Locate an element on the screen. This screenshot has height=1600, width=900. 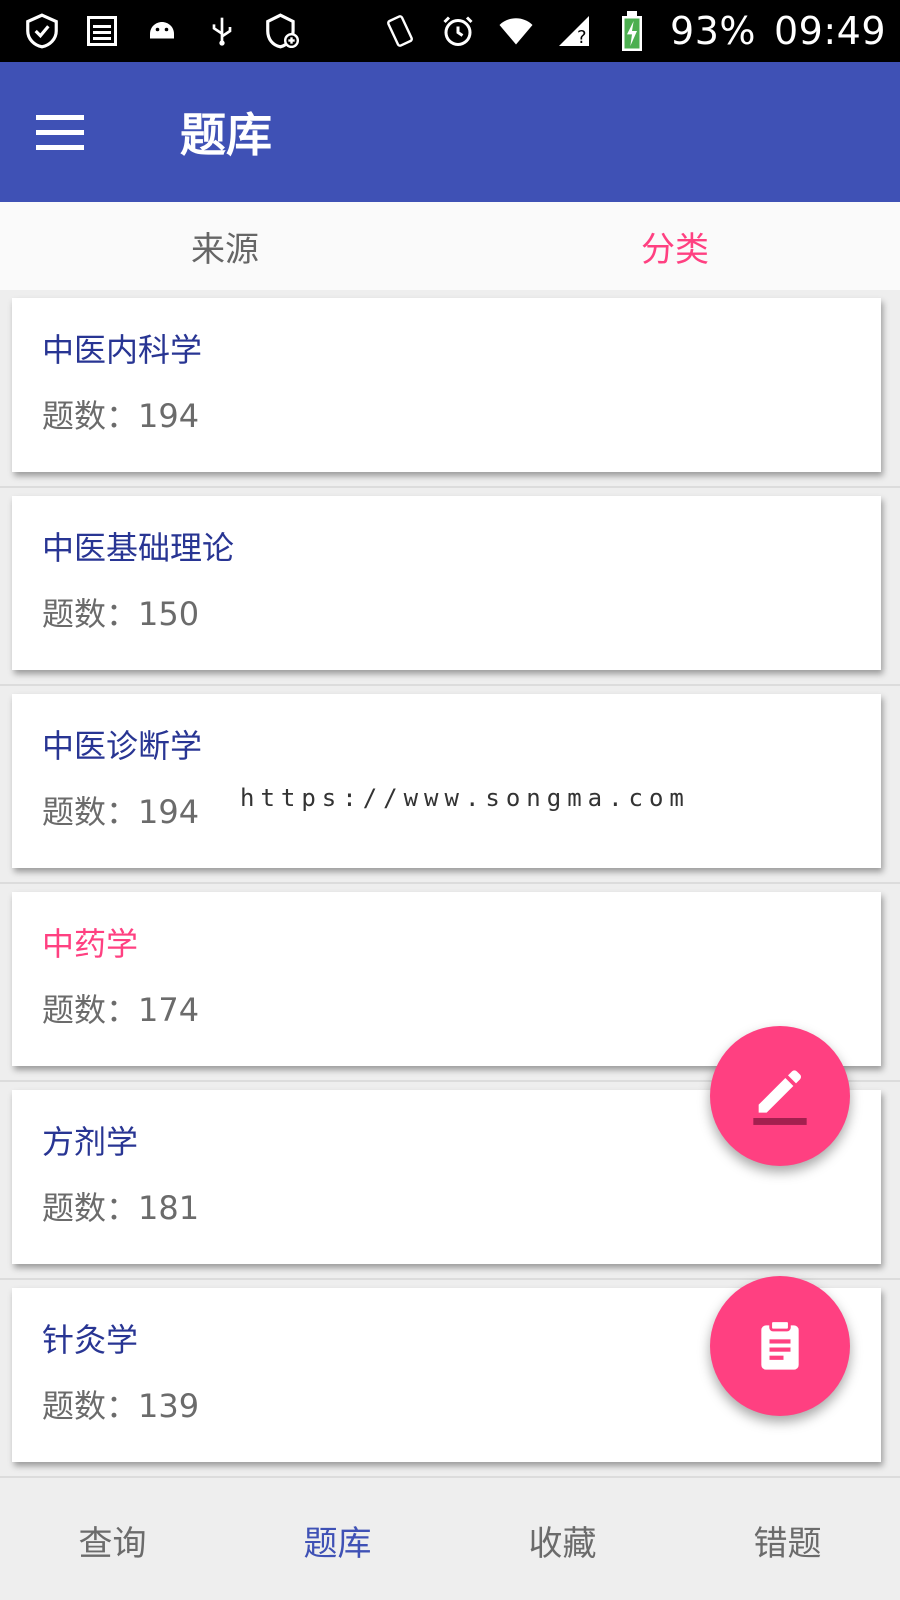
tab-category: 分类 is located at coordinates (675, 246).